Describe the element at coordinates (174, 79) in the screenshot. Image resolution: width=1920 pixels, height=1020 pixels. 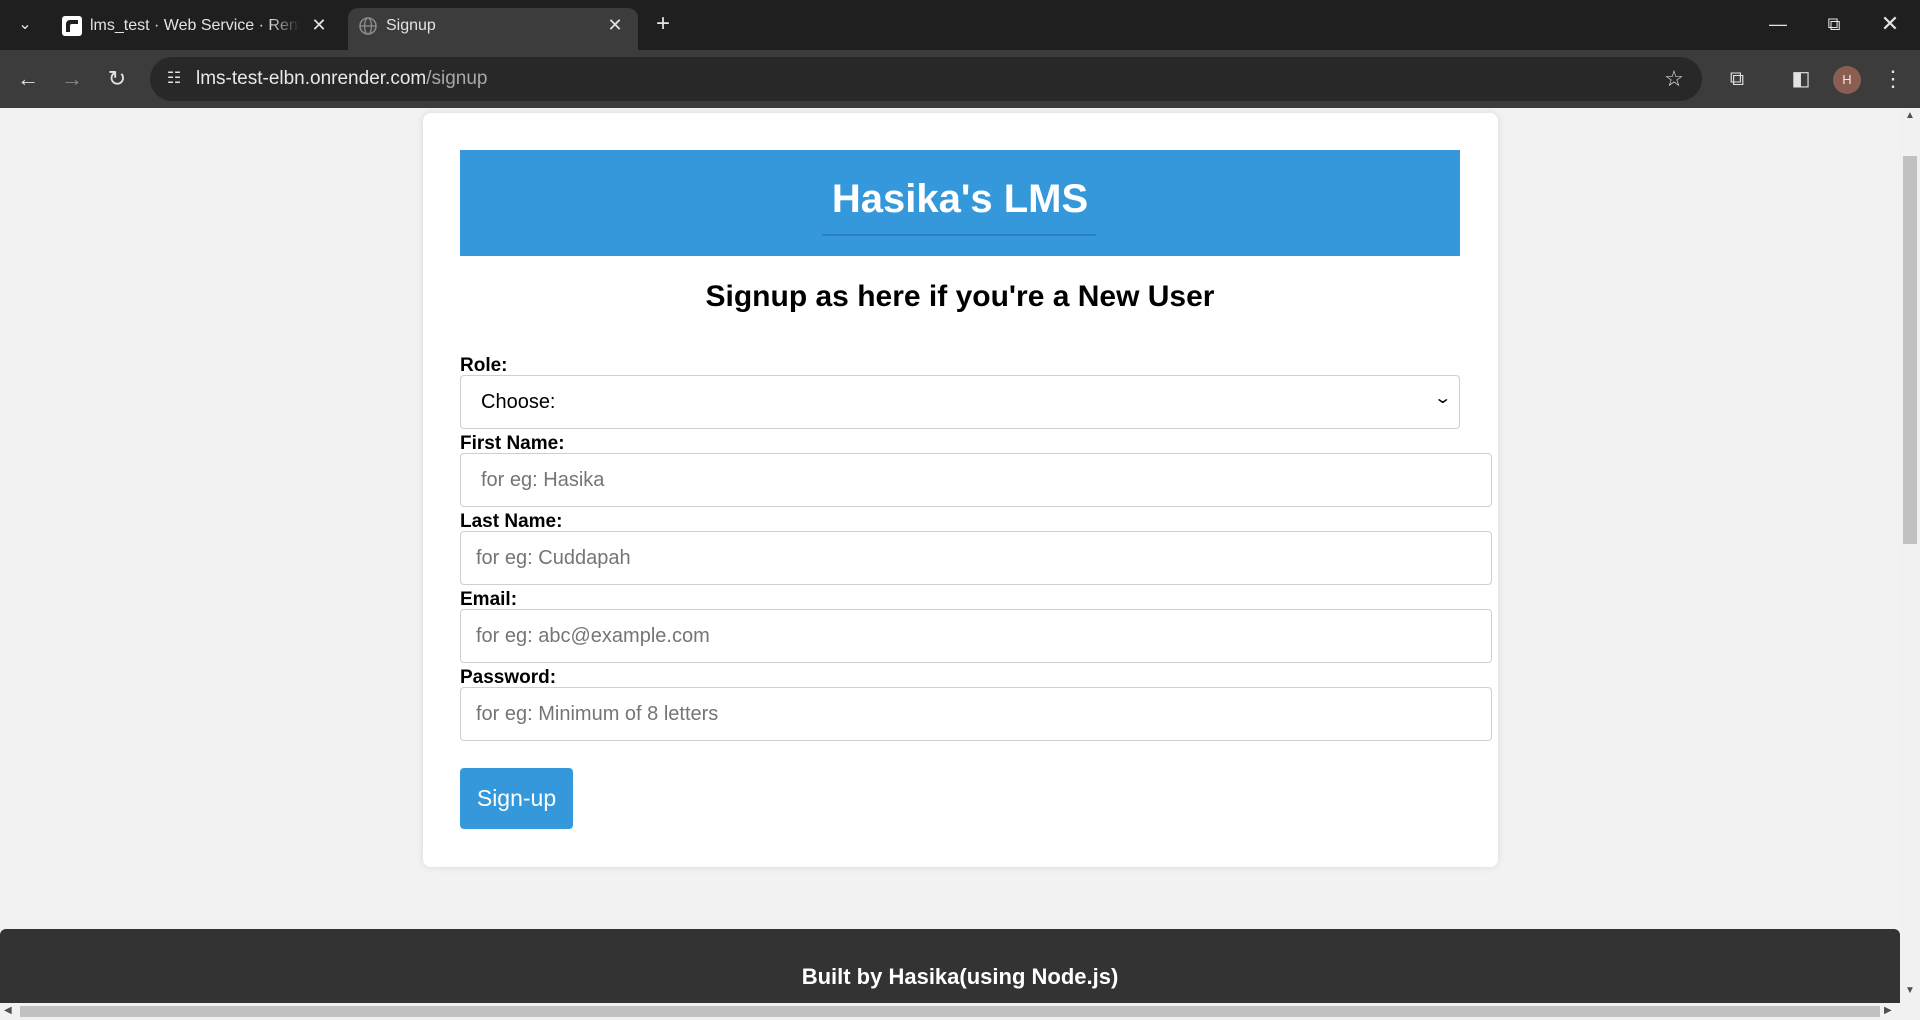
I see `site-info-icon: ☷` at that location.